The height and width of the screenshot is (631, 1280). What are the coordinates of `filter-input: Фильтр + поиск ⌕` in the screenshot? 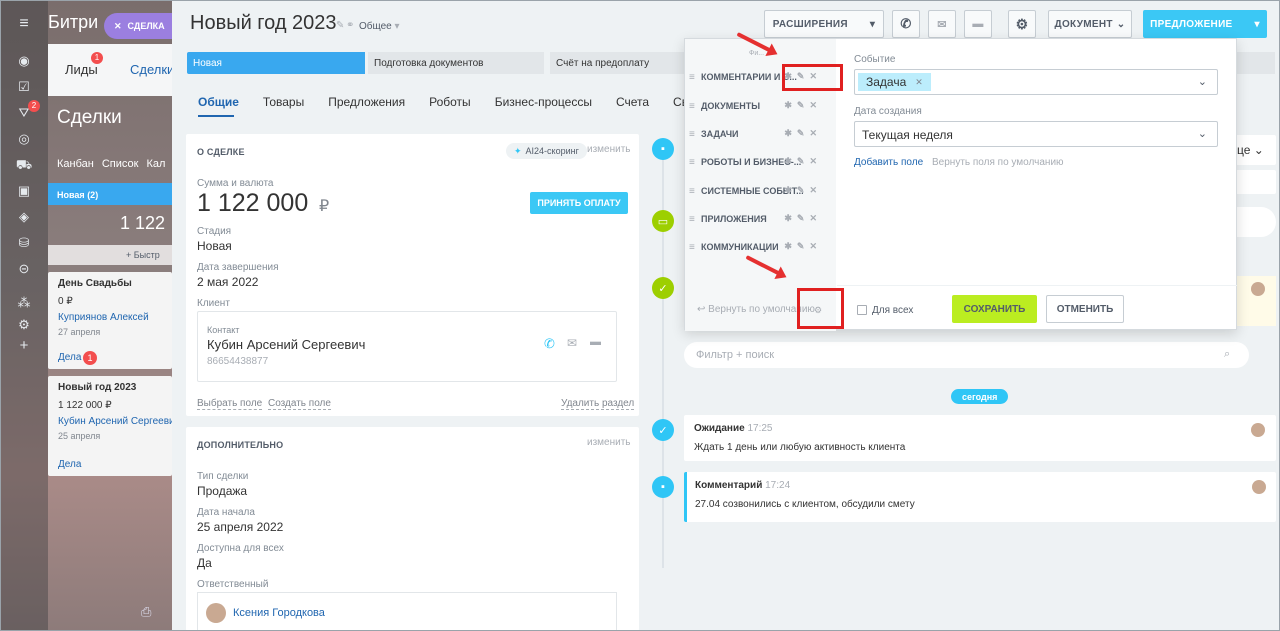 It's located at (966, 355).